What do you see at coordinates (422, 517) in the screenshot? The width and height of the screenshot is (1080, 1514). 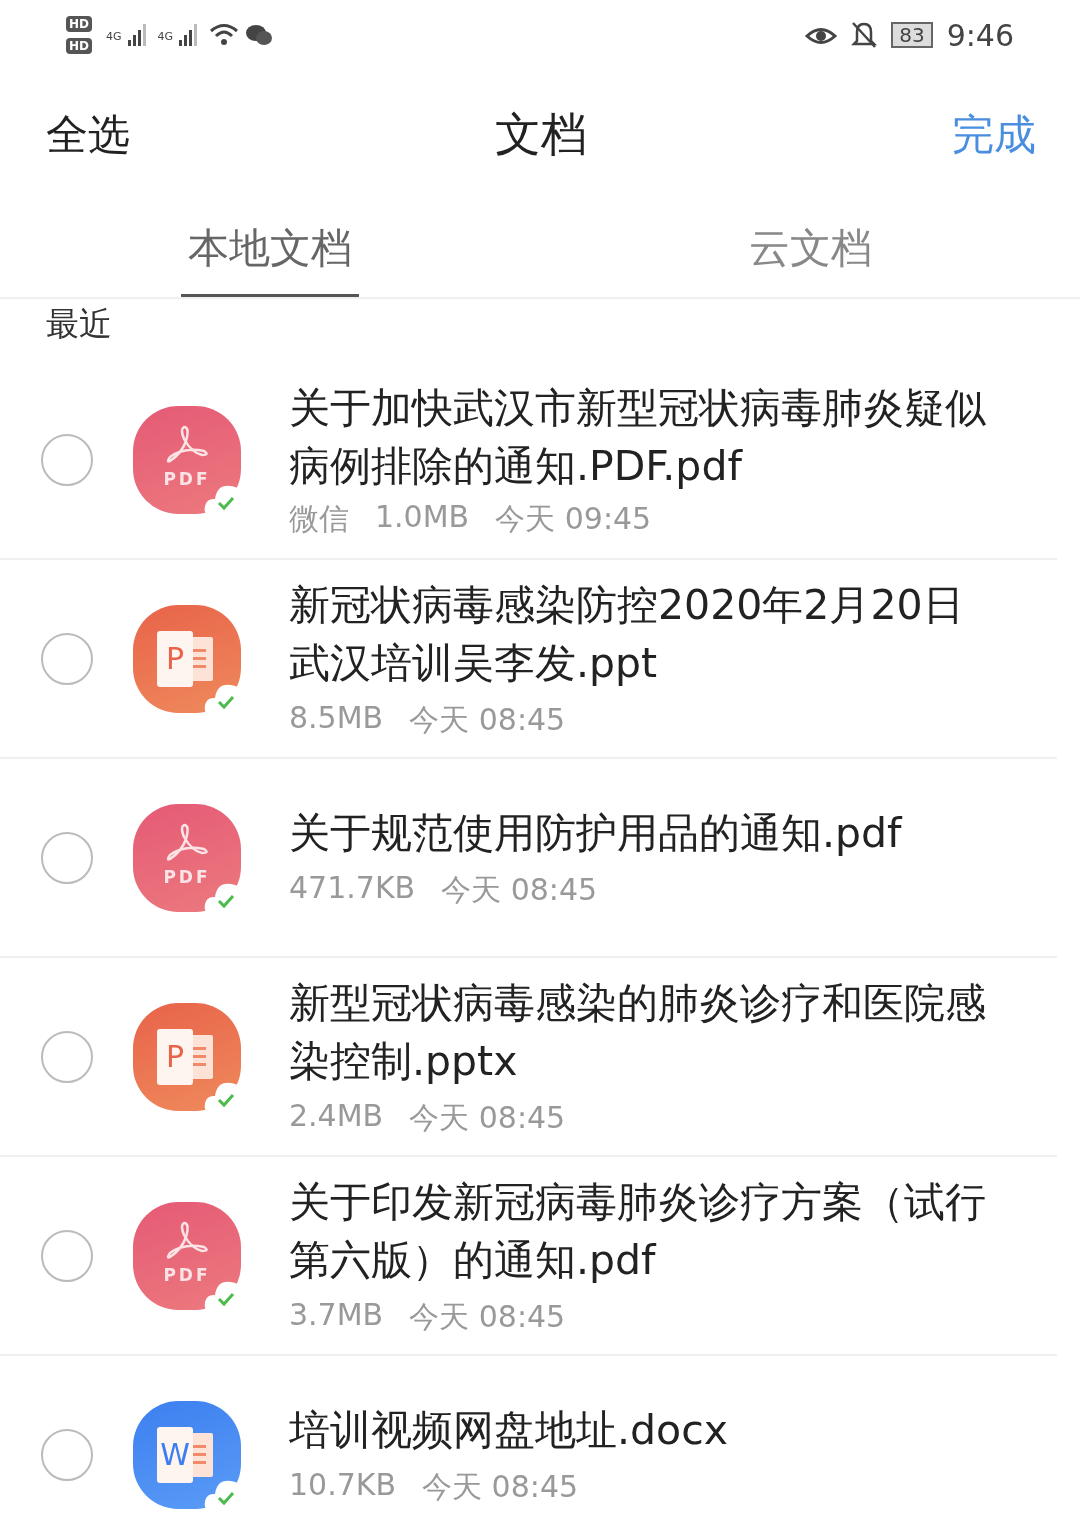 I see `file-meta: 1.0MB` at bounding box center [422, 517].